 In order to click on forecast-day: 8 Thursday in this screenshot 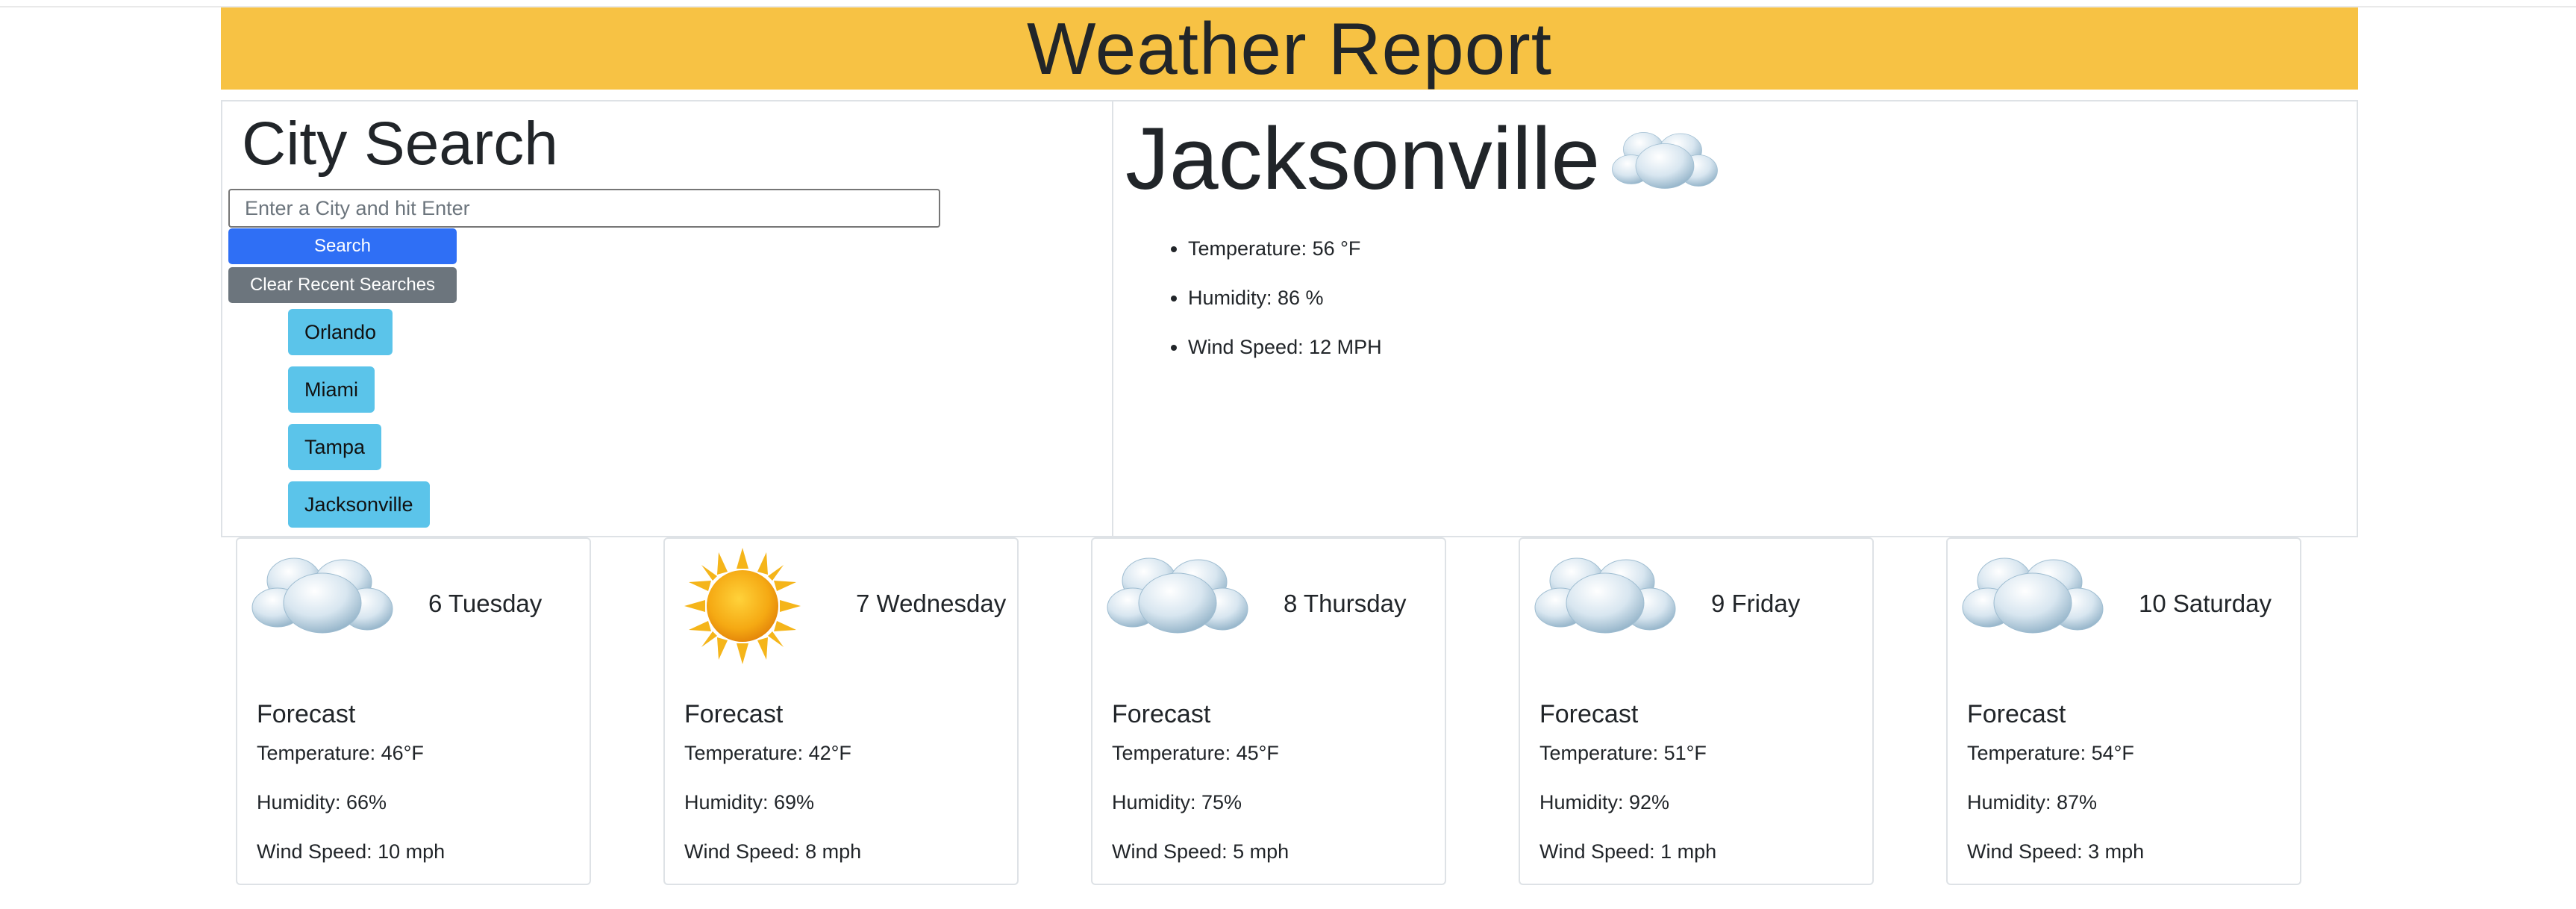, I will do `click(1345, 603)`.